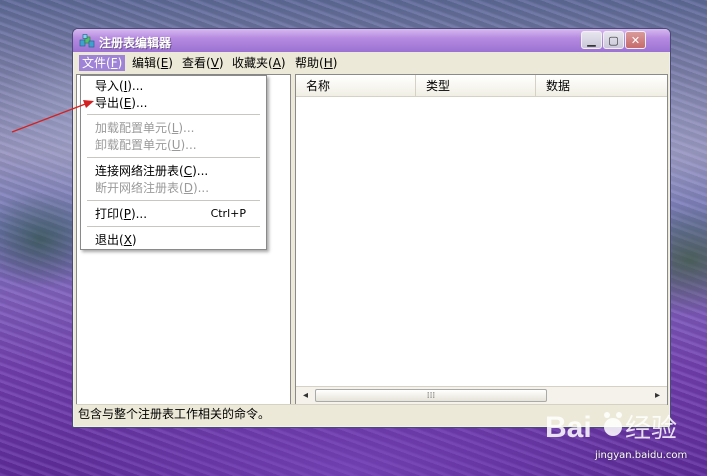  I want to click on svg-text: 经验, so click(651, 429).